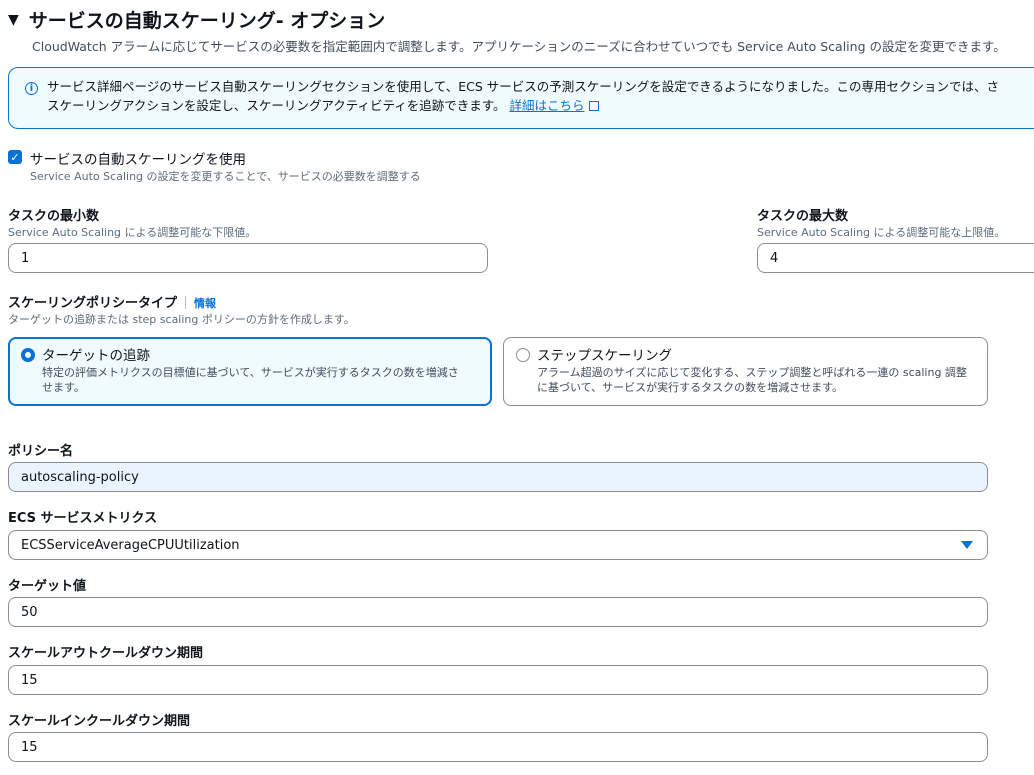  What do you see at coordinates (593, 106) in the screenshot?
I see `external-link-icon` at bounding box center [593, 106].